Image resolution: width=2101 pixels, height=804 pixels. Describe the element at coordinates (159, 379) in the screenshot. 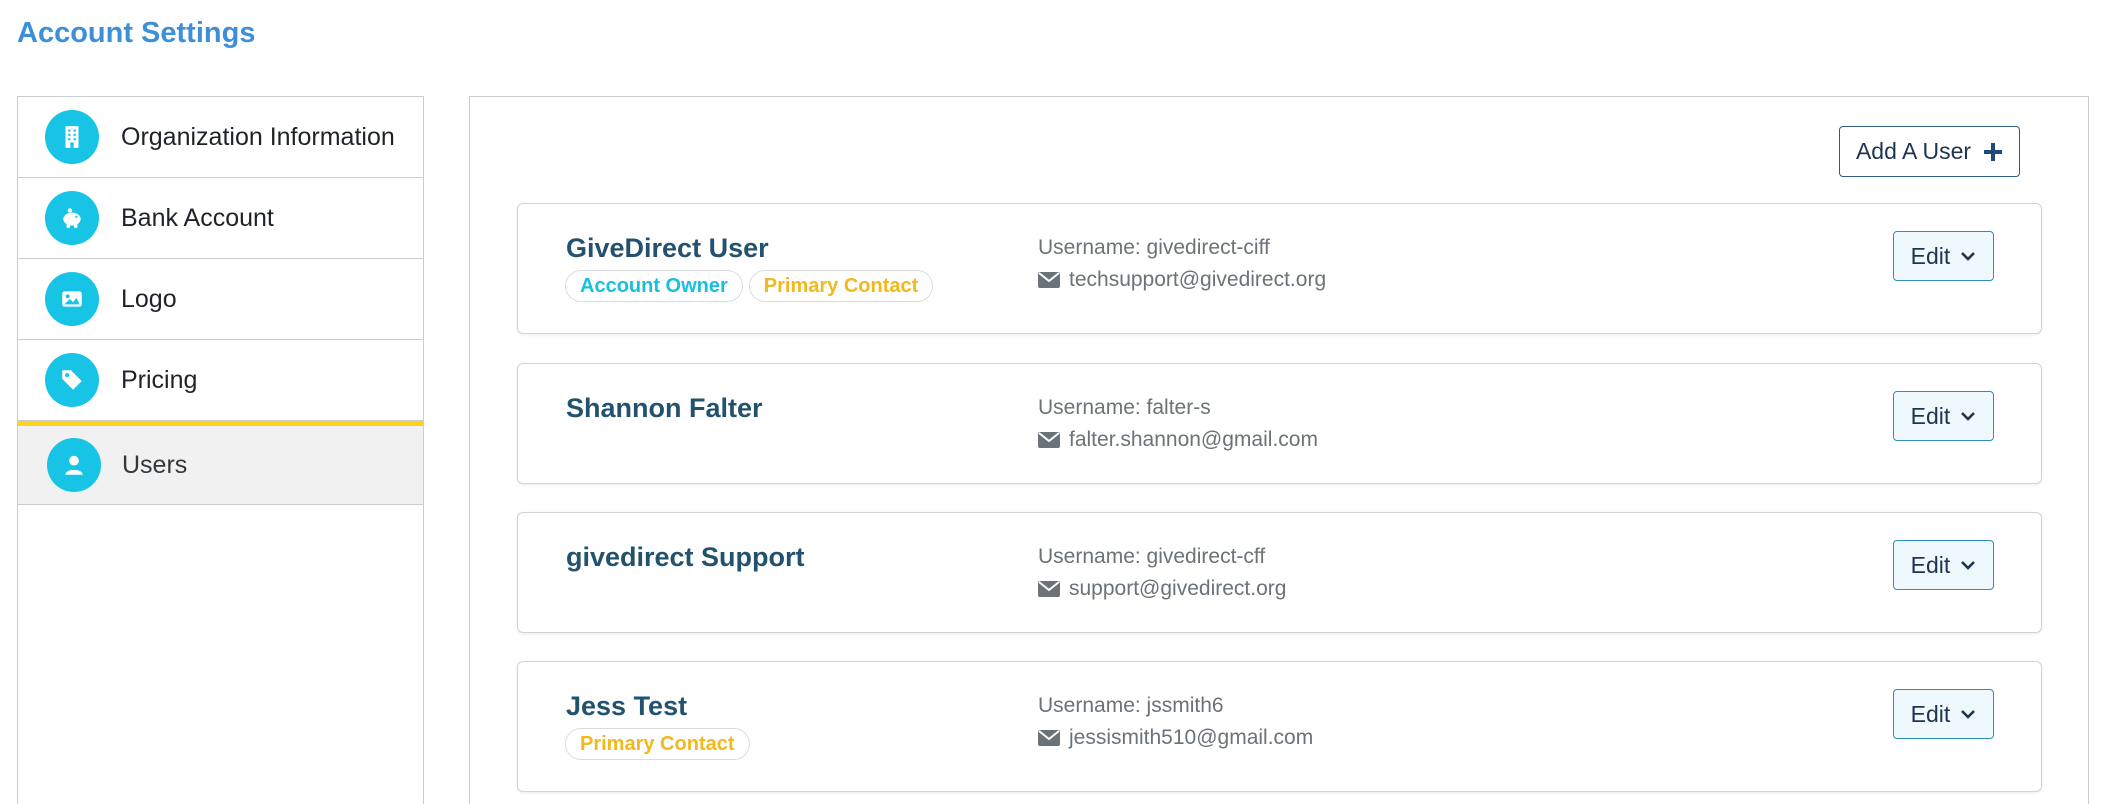

I see `sidebar-item-label: Pricing` at that location.